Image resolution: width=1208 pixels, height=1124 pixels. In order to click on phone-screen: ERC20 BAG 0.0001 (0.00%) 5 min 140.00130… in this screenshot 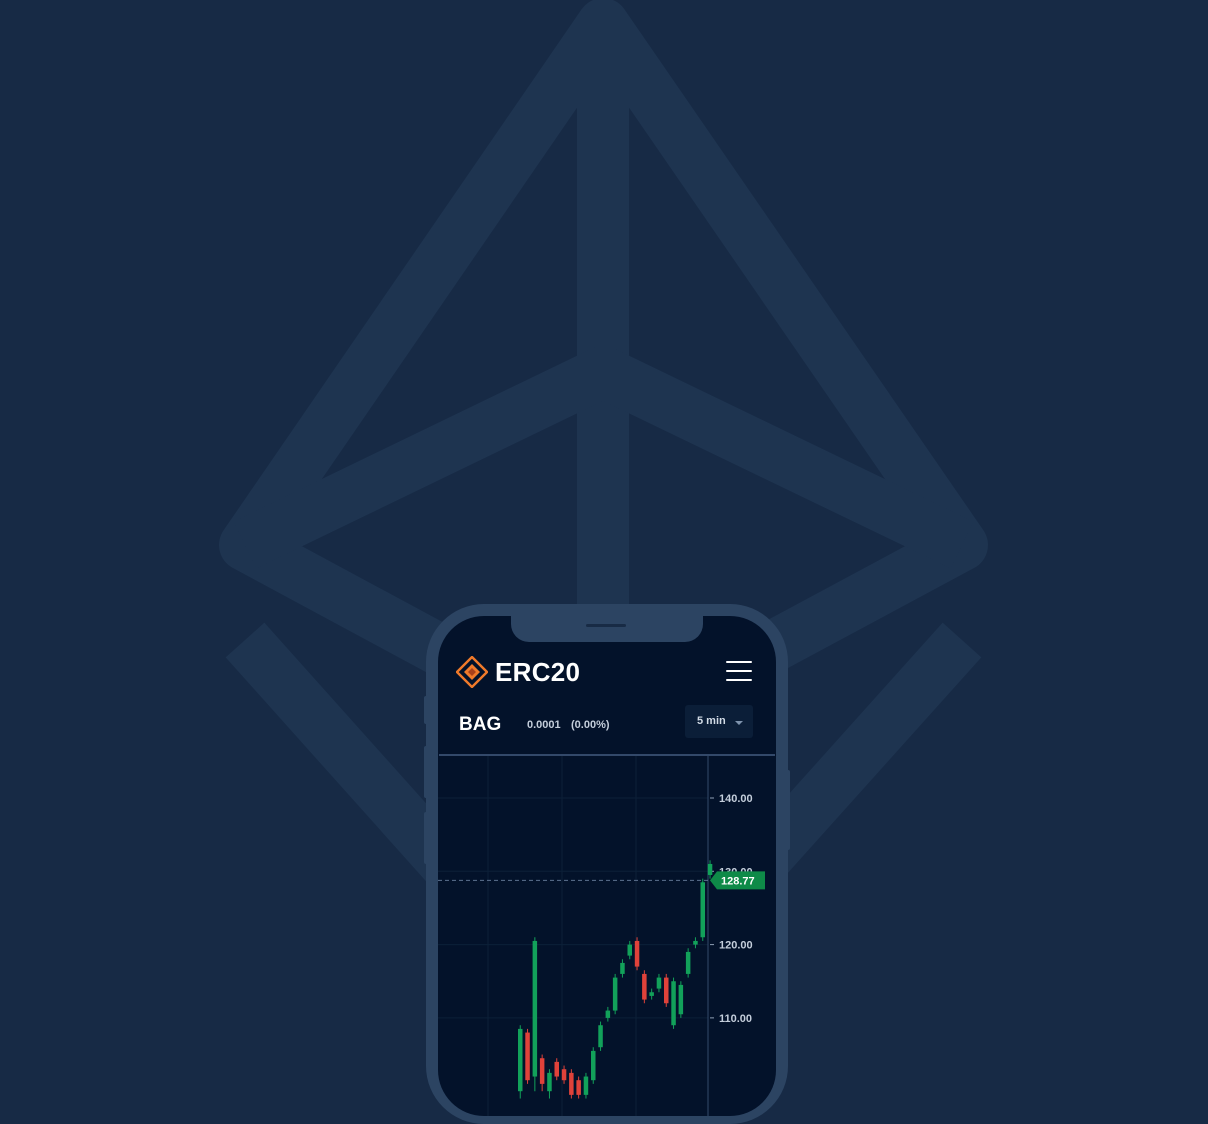, I will do `click(607, 866)`.